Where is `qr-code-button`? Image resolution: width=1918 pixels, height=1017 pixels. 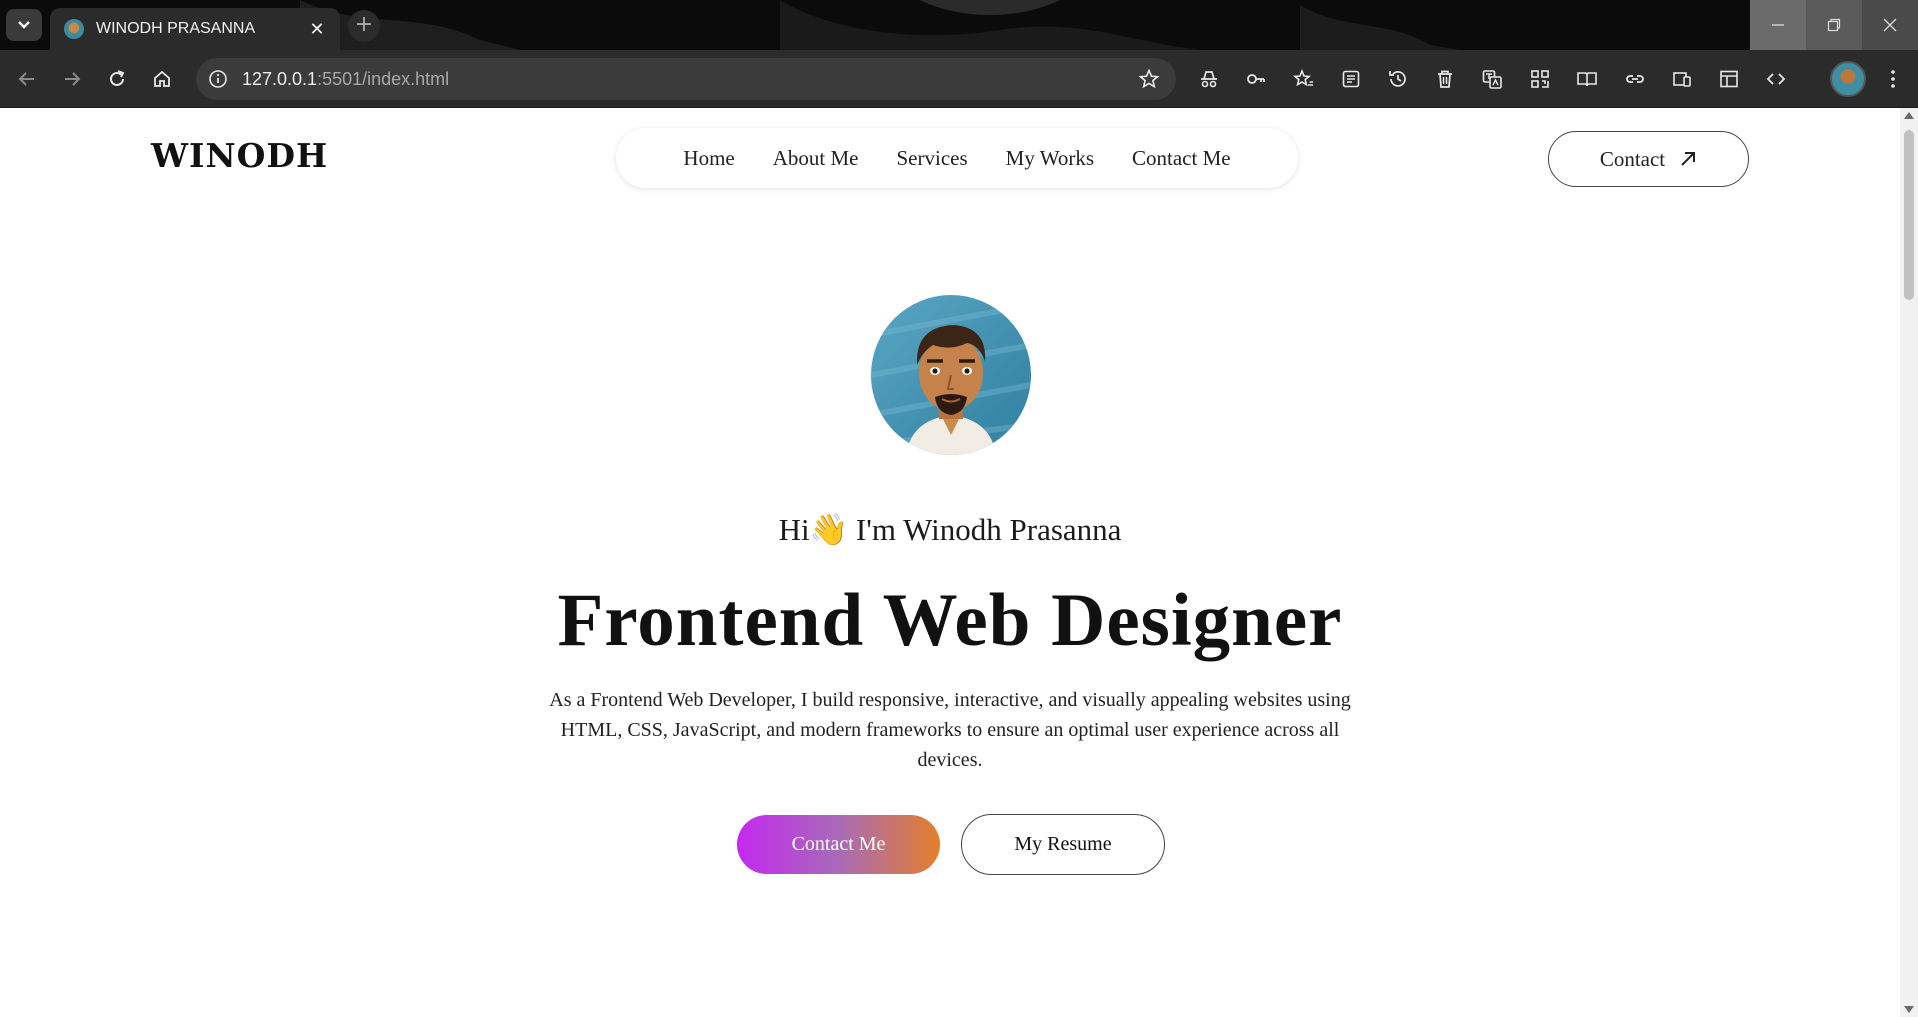
qr-code-button is located at coordinates (1540, 79).